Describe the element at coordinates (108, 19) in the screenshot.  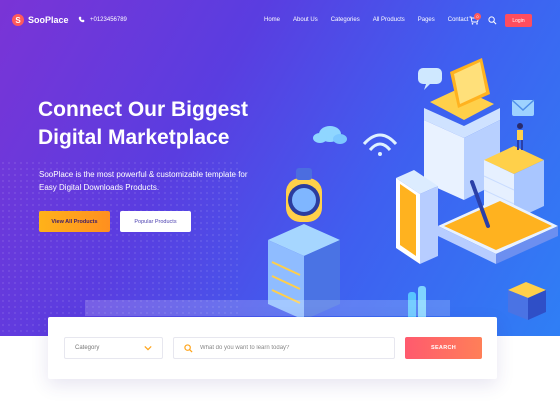
I see `phone-number: +0123456789` at that location.